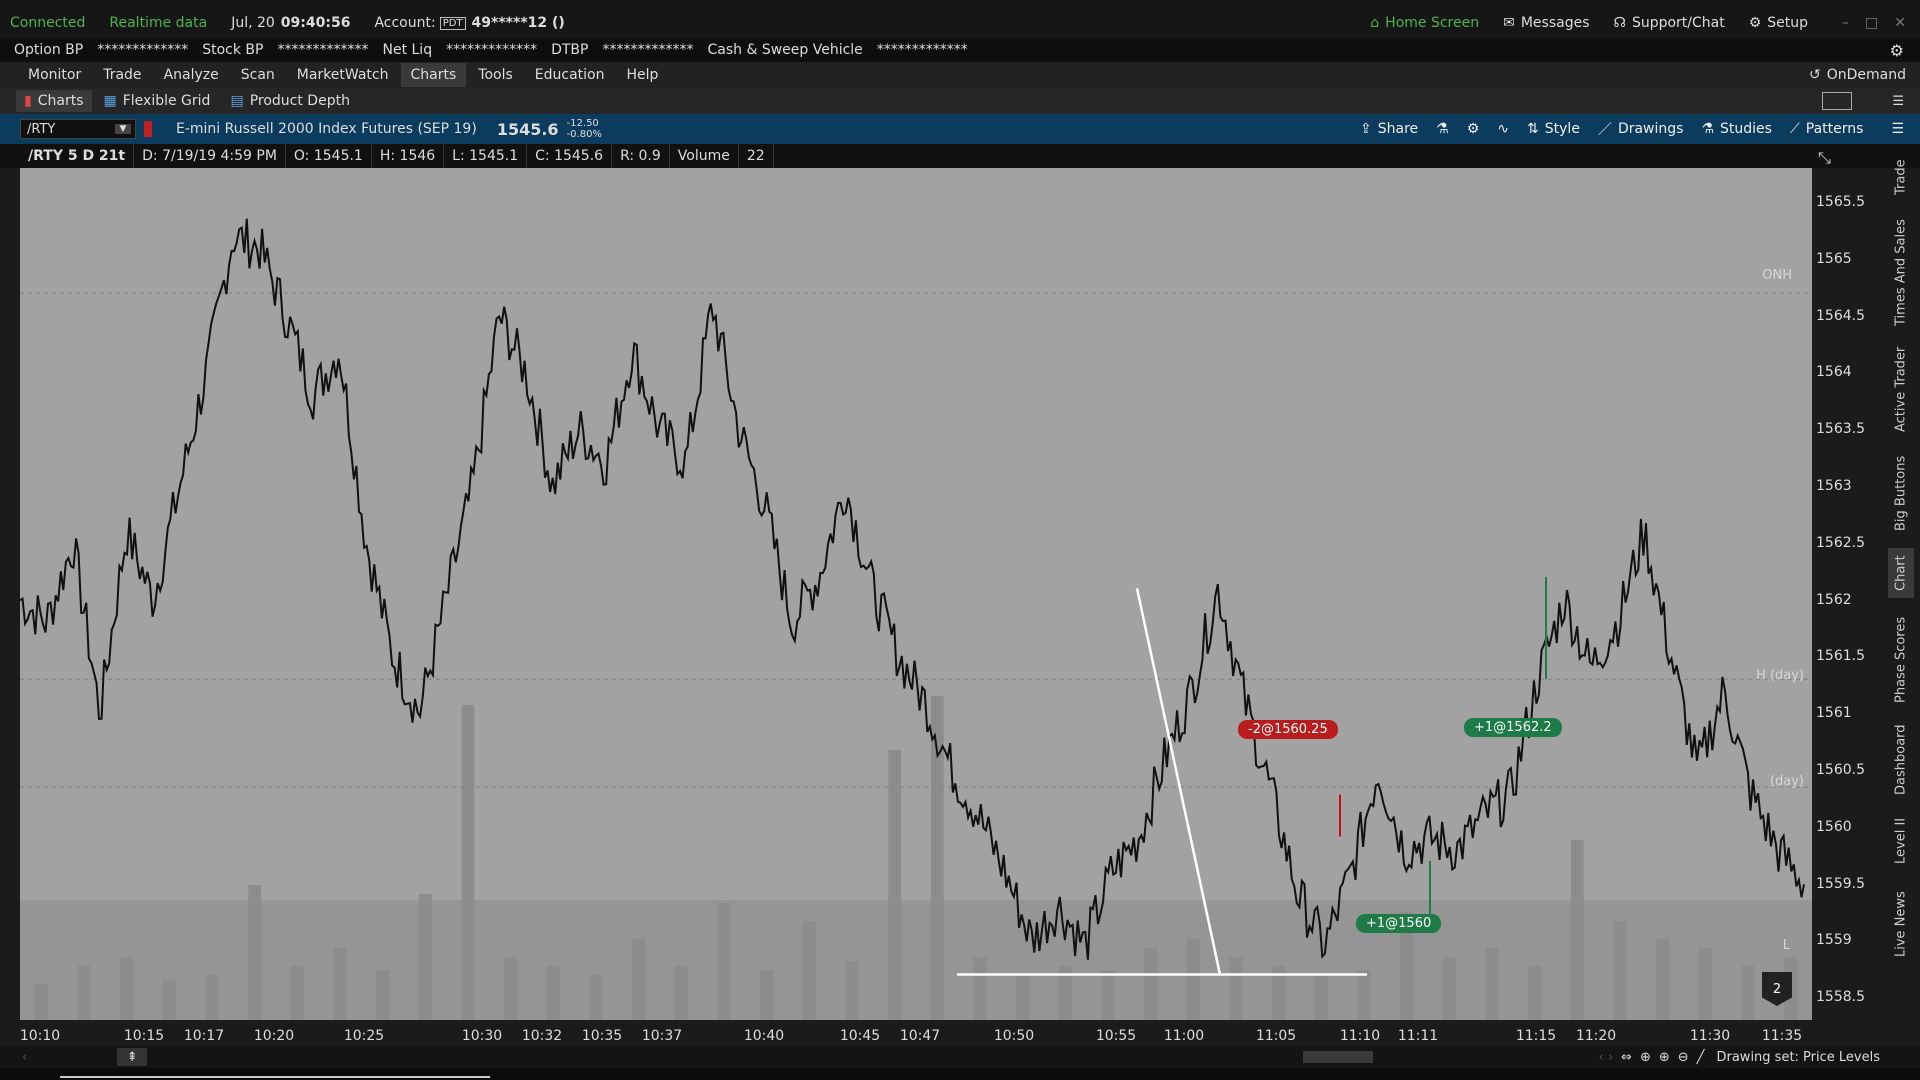 The image size is (1920, 1080). I want to click on bar-low: L: 1545.1, so click(486, 156).